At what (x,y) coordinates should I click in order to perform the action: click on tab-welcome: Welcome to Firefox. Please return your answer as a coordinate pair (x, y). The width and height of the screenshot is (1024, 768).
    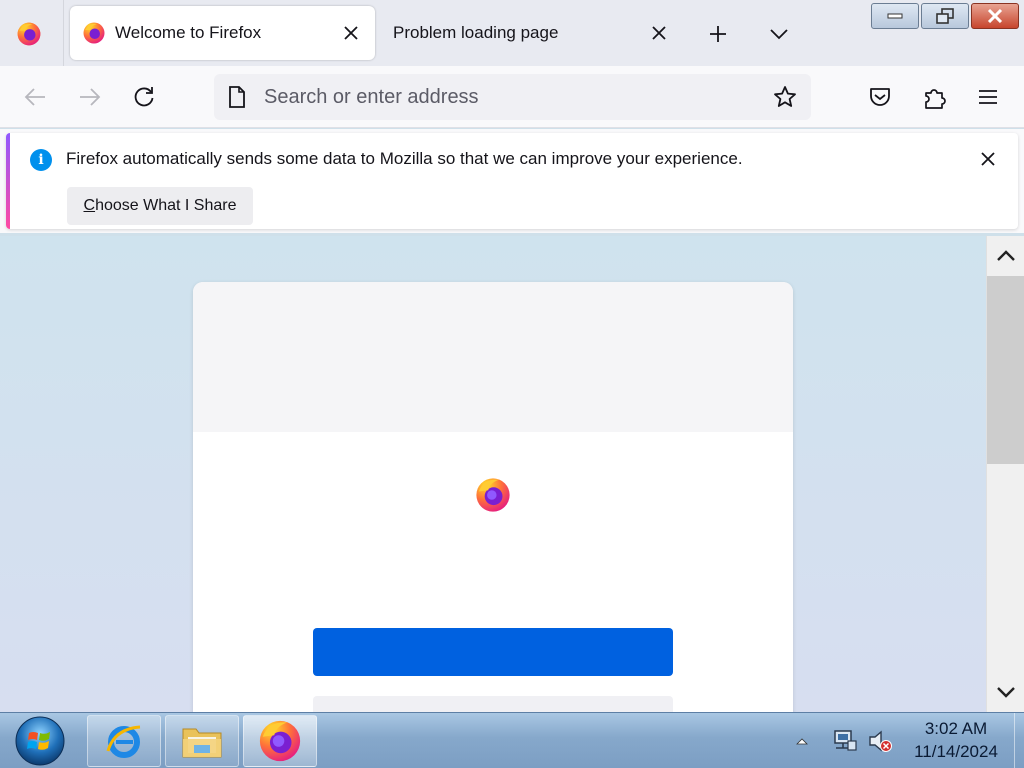
    Looking at the image, I should click on (222, 33).